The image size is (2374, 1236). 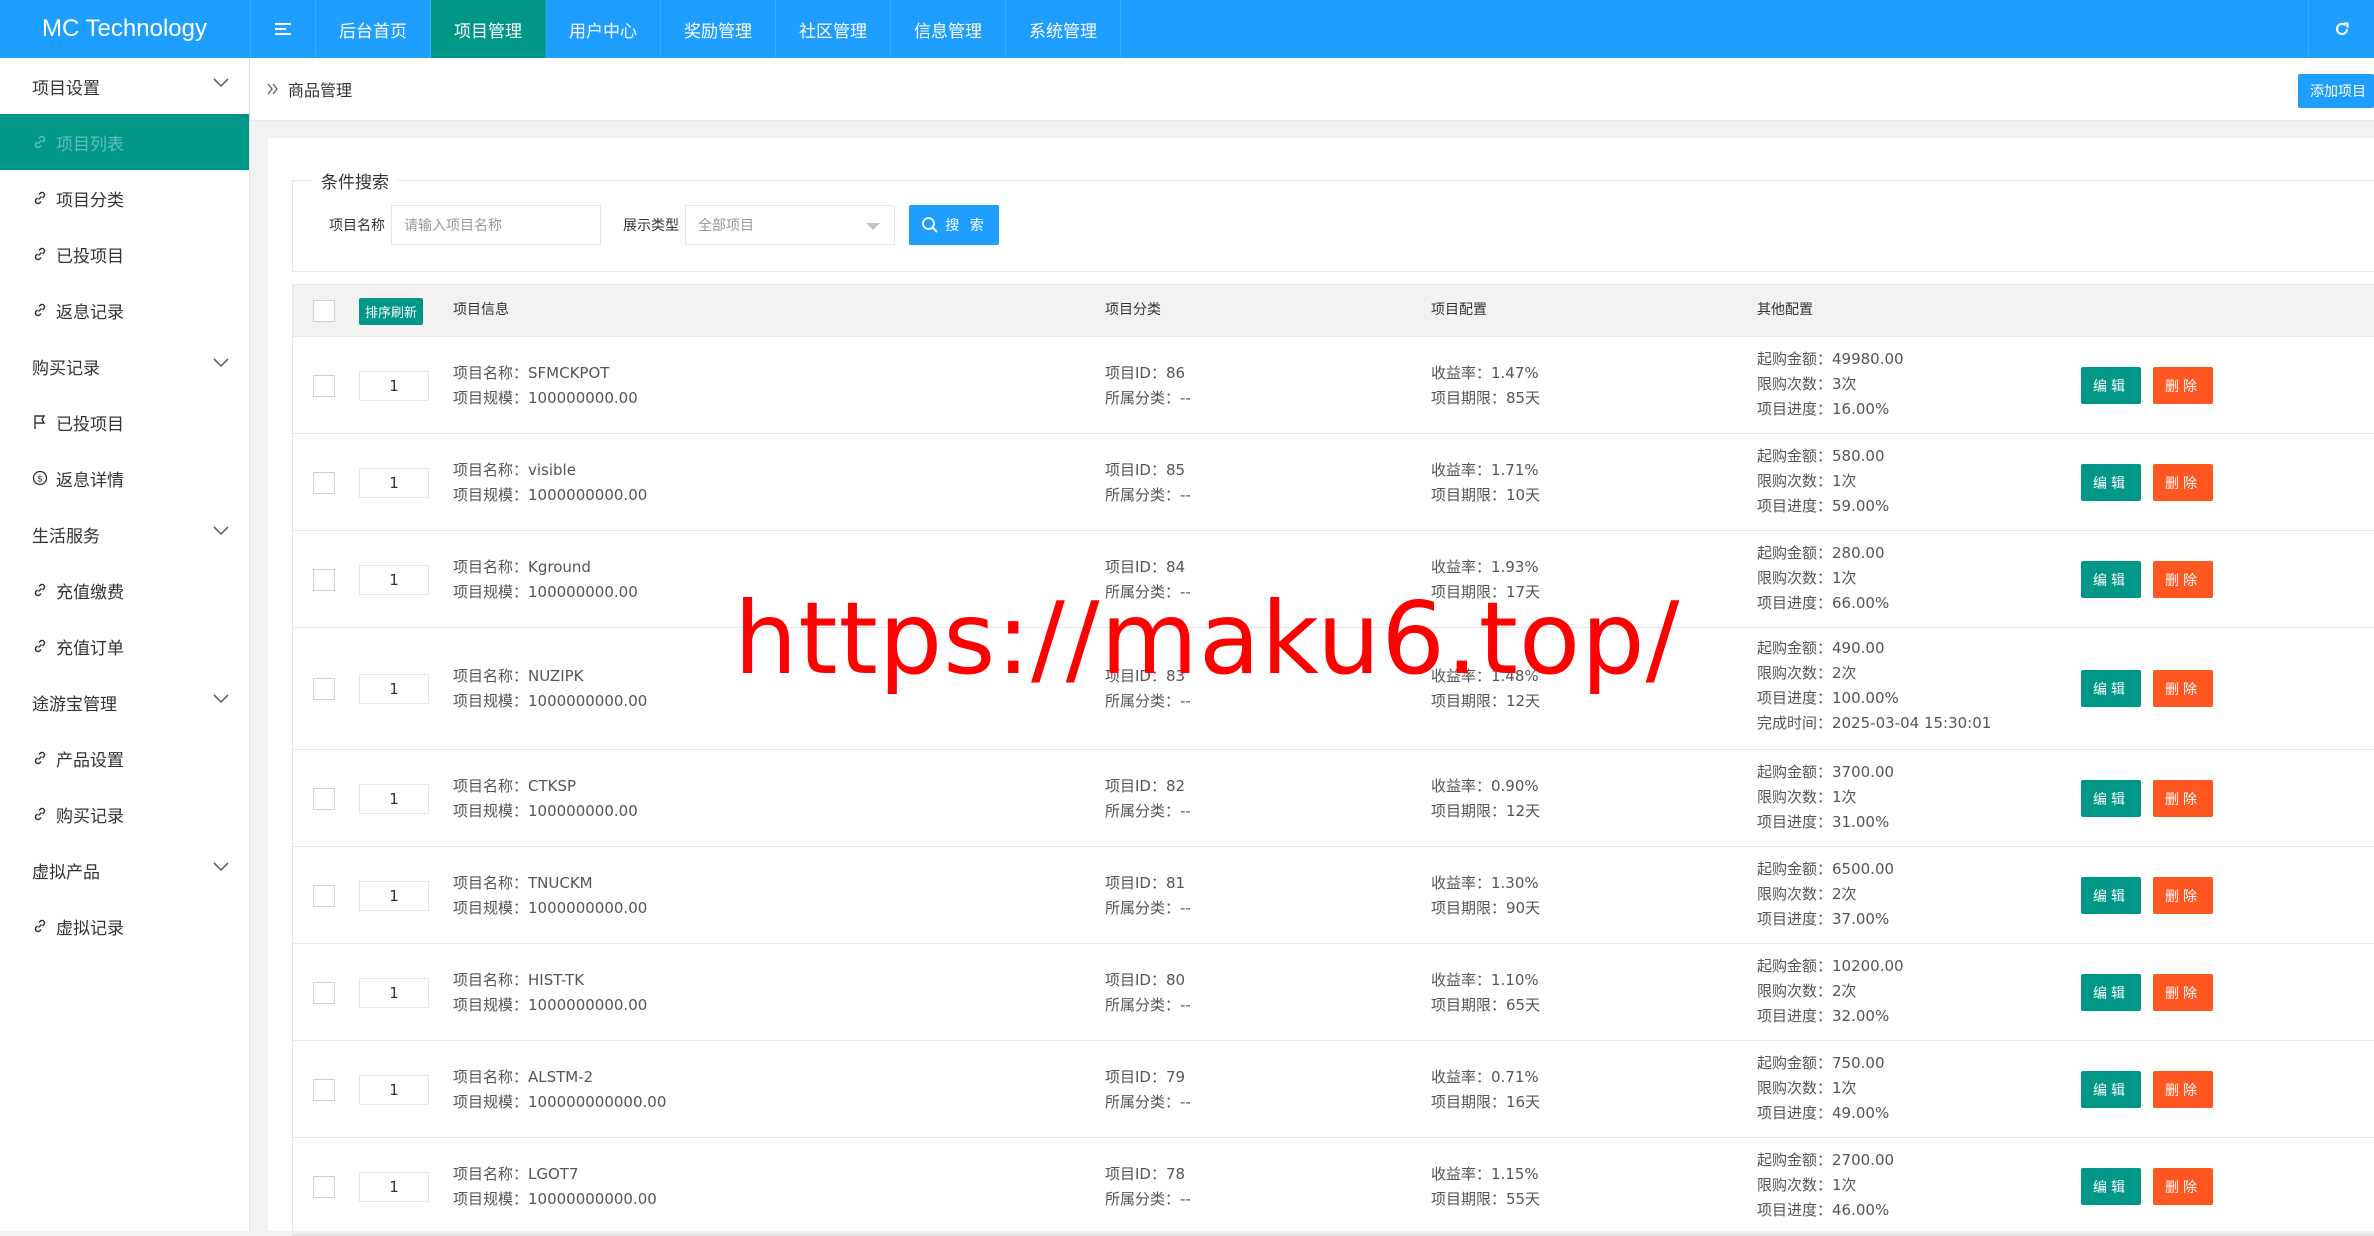 I want to click on project-name: 项目名称：ALSTM-2, so click(x=523, y=1076).